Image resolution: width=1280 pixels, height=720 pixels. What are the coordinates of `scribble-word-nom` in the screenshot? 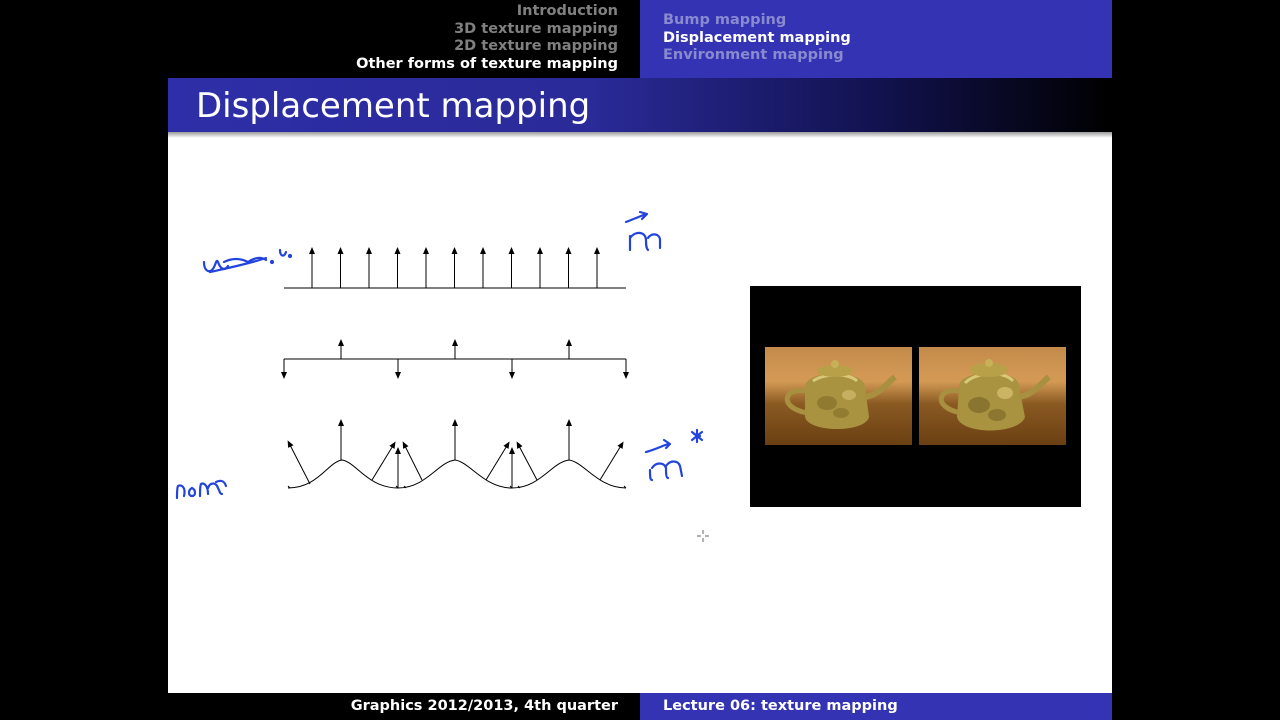 It's located at (201, 489).